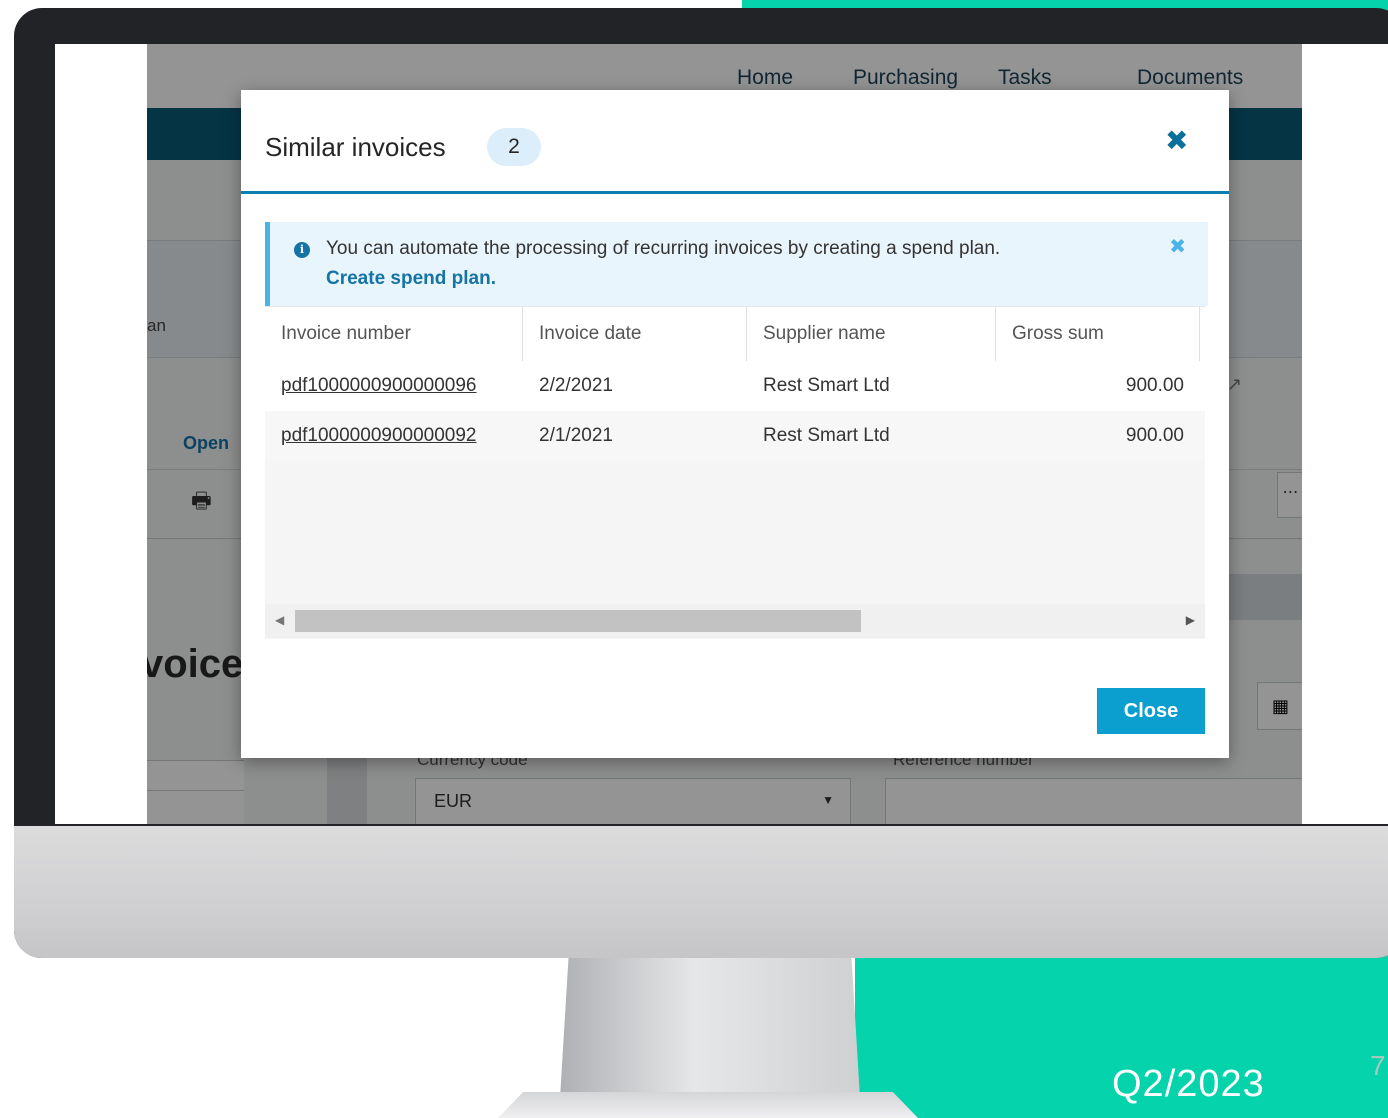  I want to click on dialog-title: Similar invoices, so click(355, 147).